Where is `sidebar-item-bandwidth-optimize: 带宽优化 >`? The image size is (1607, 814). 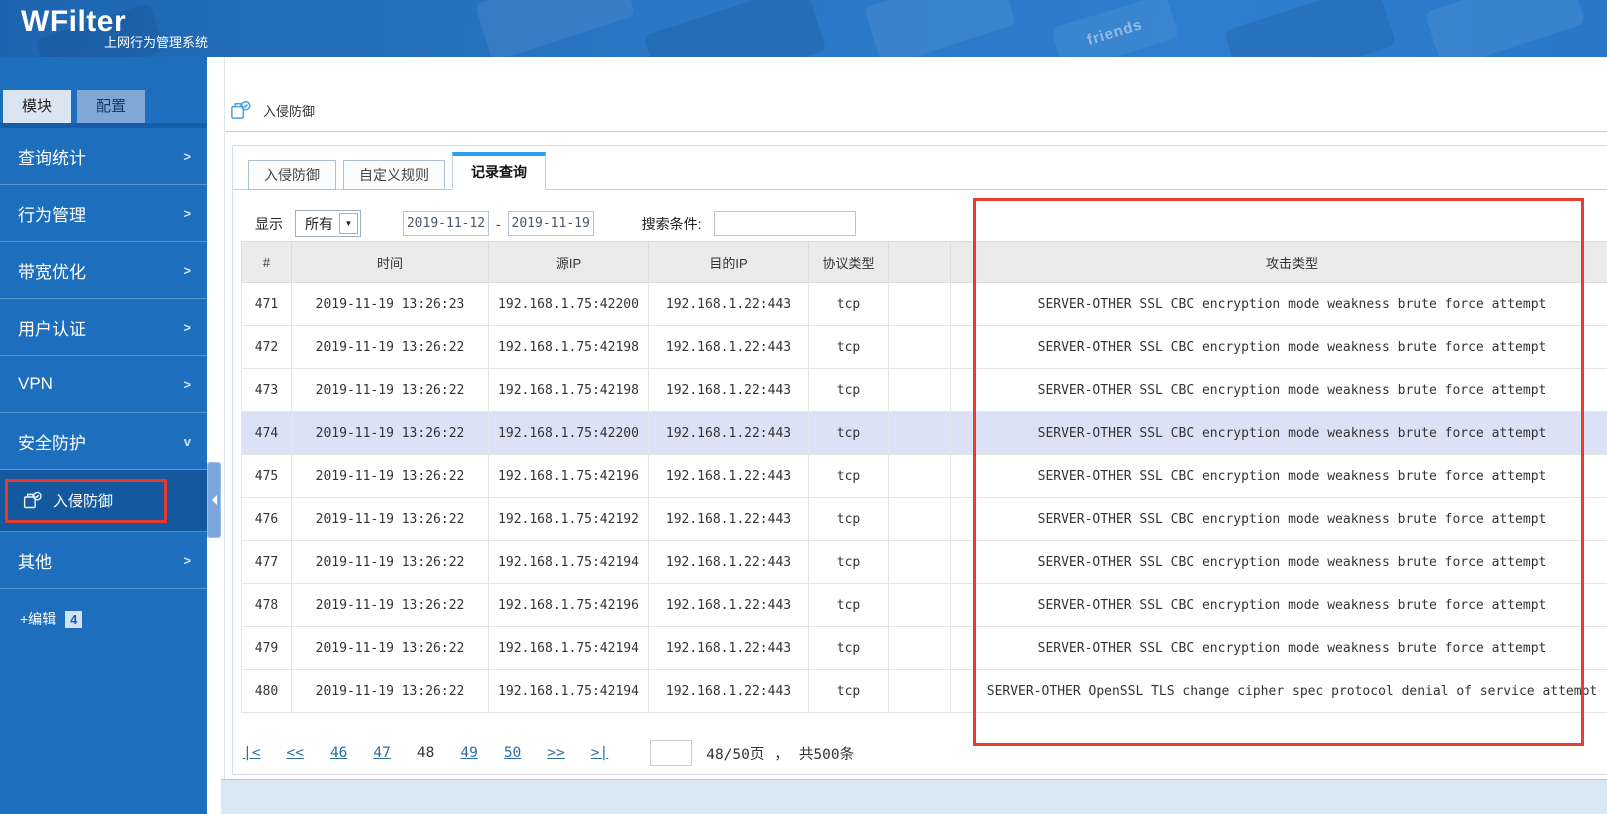 sidebar-item-bandwidth-optimize: 带宽优化 > is located at coordinates (103, 270).